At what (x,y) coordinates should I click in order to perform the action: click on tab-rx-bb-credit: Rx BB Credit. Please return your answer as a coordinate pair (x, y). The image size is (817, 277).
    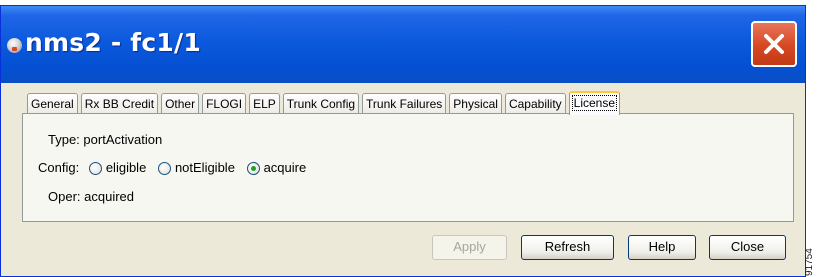
    Looking at the image, I should click on (119, 103).